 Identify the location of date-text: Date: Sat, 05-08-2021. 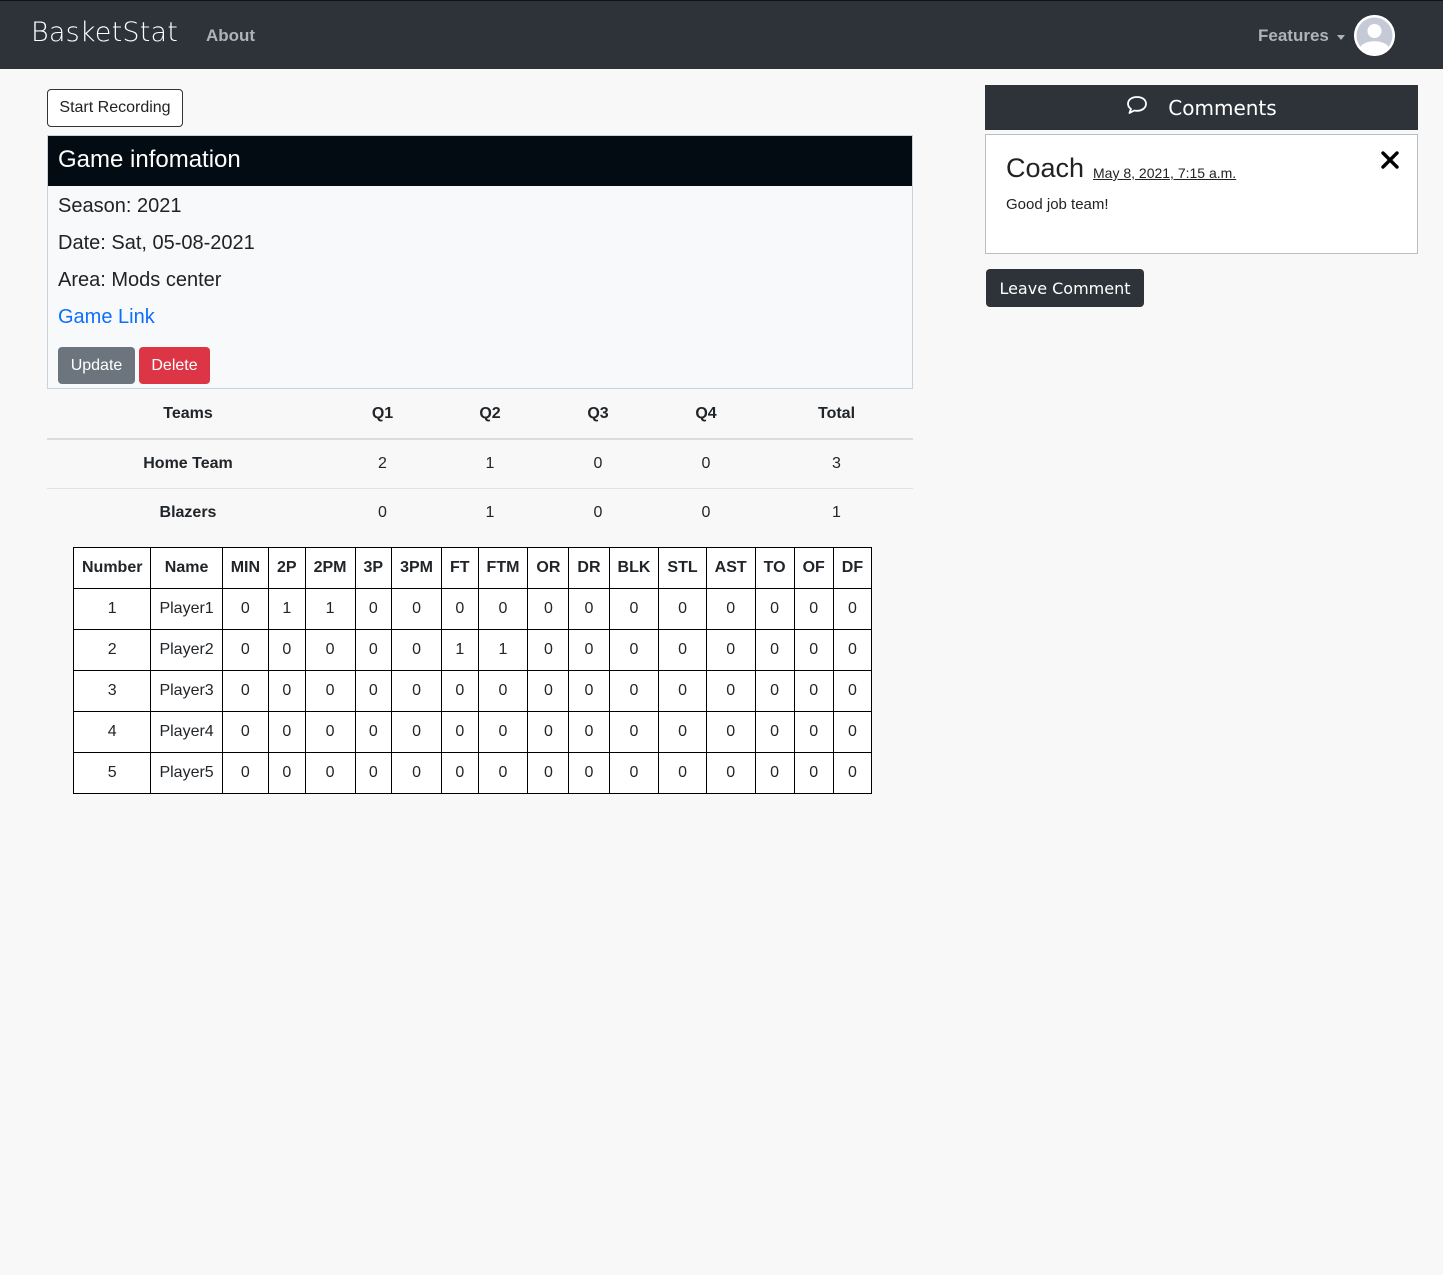
(156, 243).